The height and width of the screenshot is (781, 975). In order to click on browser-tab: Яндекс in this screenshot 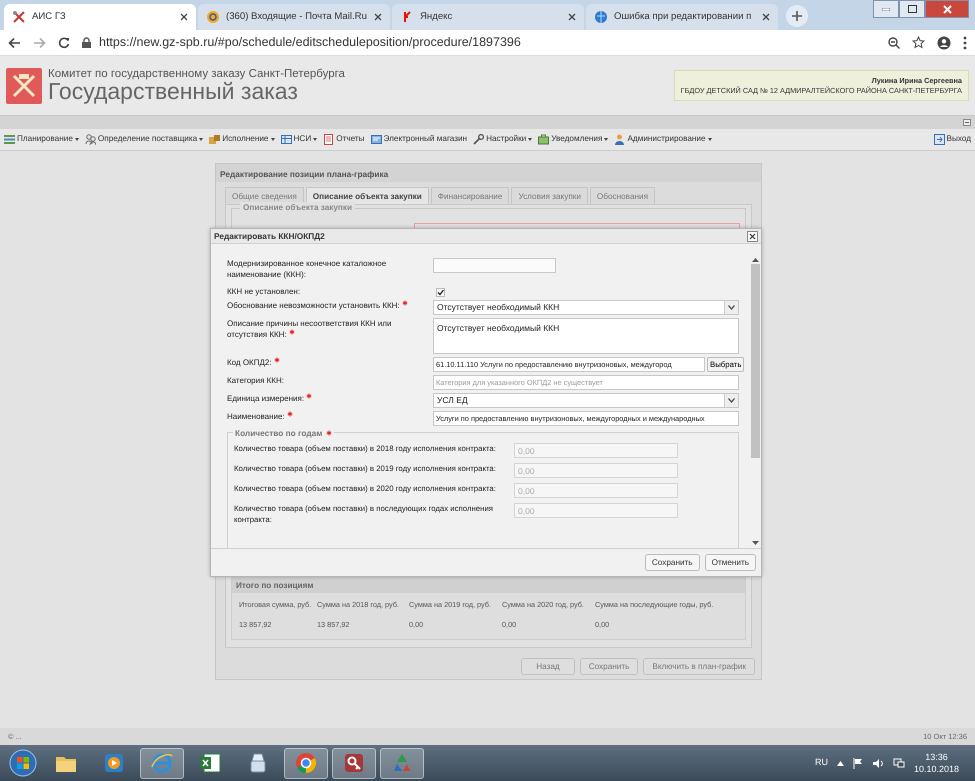, I will do `click(488, 17)`.